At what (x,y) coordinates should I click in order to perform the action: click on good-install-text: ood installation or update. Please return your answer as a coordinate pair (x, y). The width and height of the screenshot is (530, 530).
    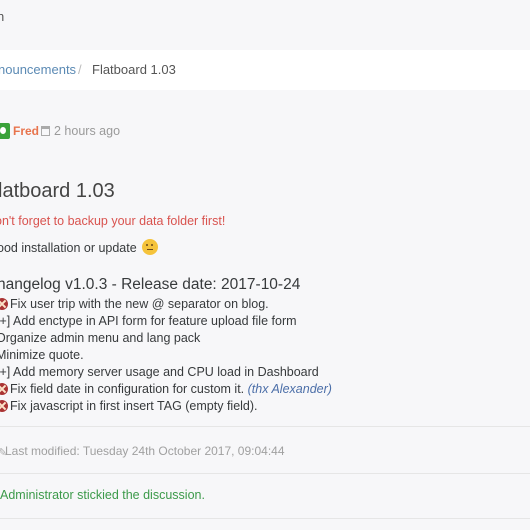
    Looking at the image, I should click on (68, 248).